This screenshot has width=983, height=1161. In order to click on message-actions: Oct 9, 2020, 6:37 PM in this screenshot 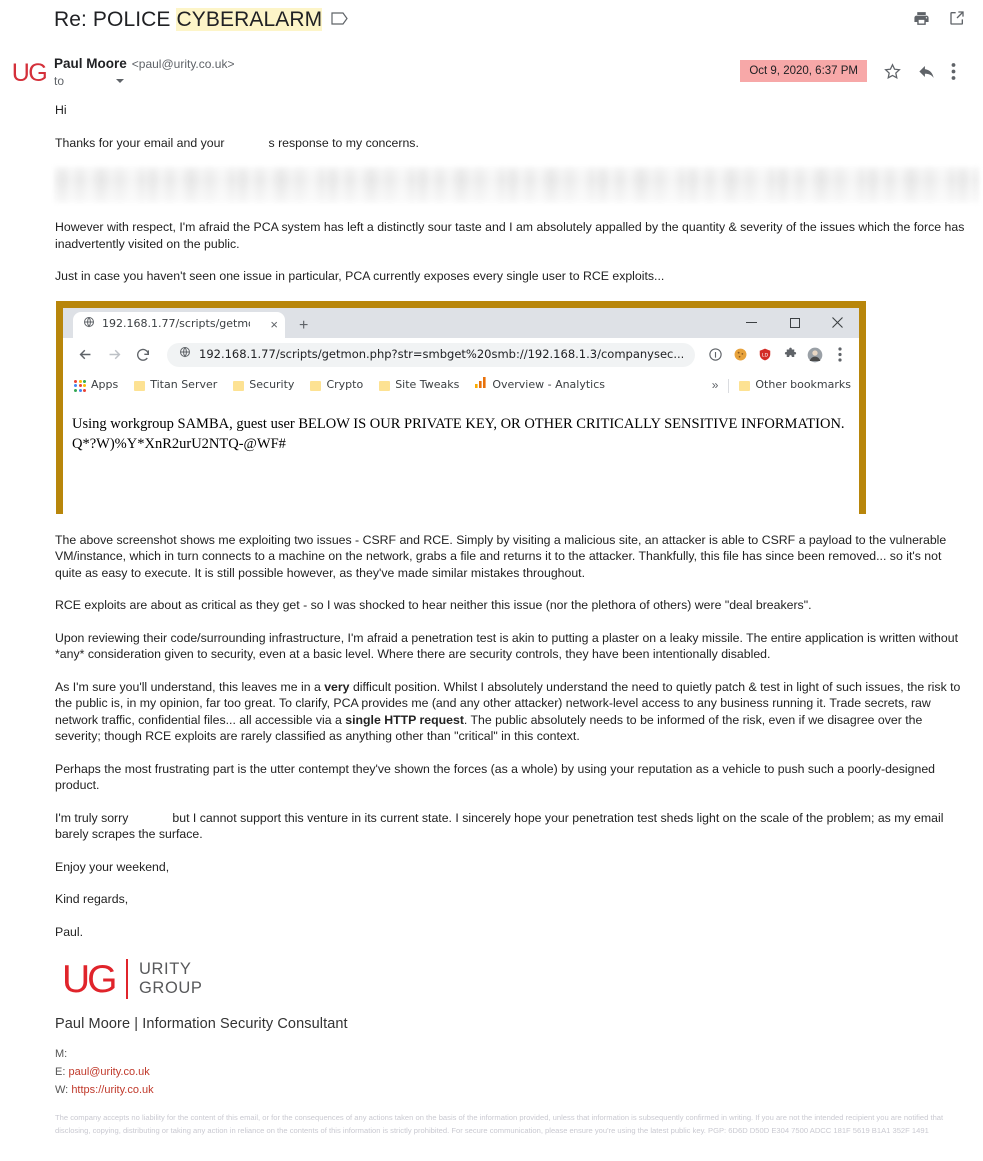, I will do `click(854, 71)`.